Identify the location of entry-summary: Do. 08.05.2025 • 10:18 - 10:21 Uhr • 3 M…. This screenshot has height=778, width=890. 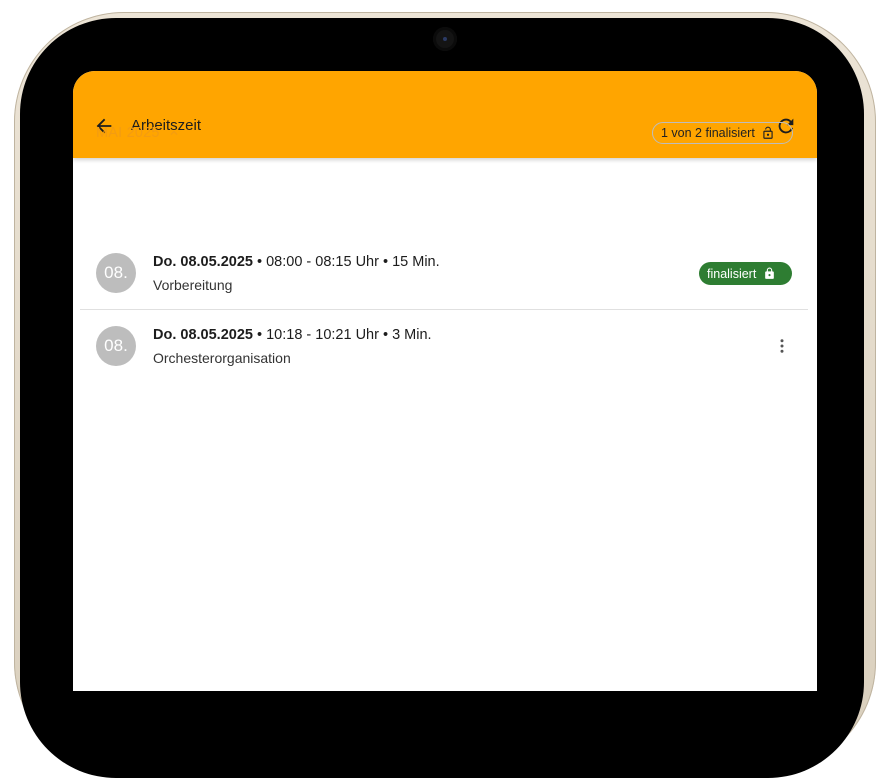
(292, 335).